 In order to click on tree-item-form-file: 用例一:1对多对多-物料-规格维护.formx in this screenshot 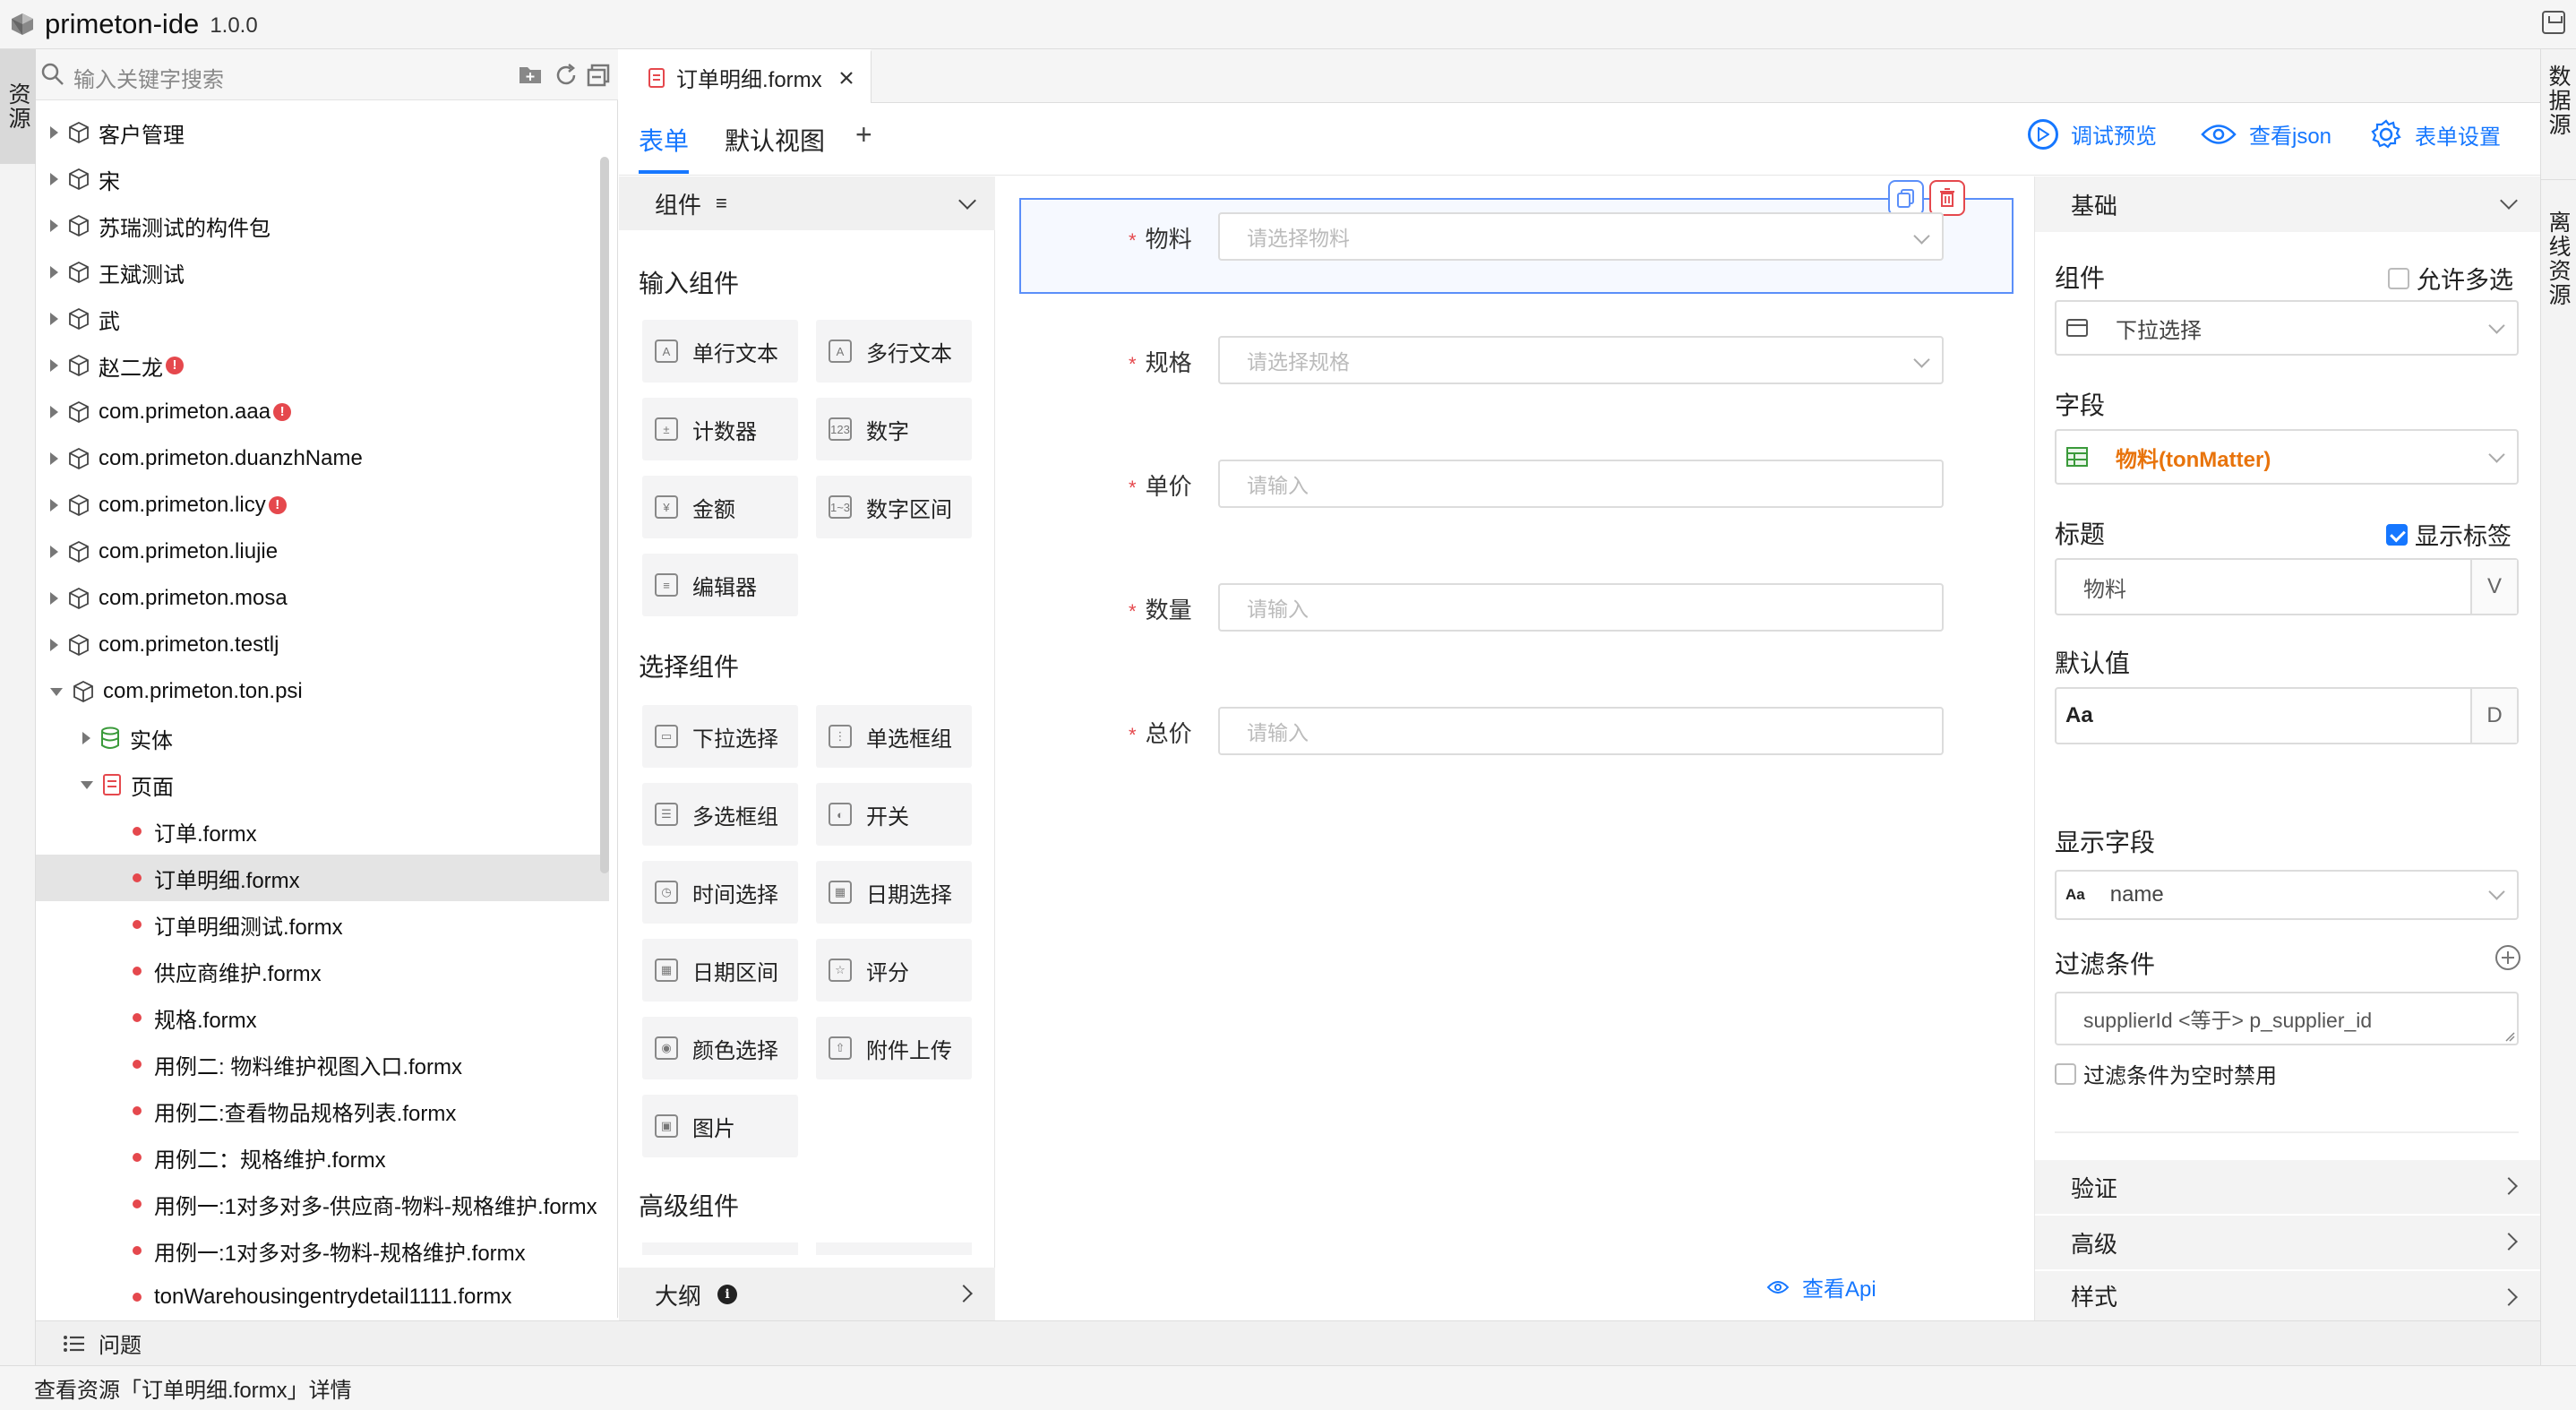, I will do `click(322, 1250)`.